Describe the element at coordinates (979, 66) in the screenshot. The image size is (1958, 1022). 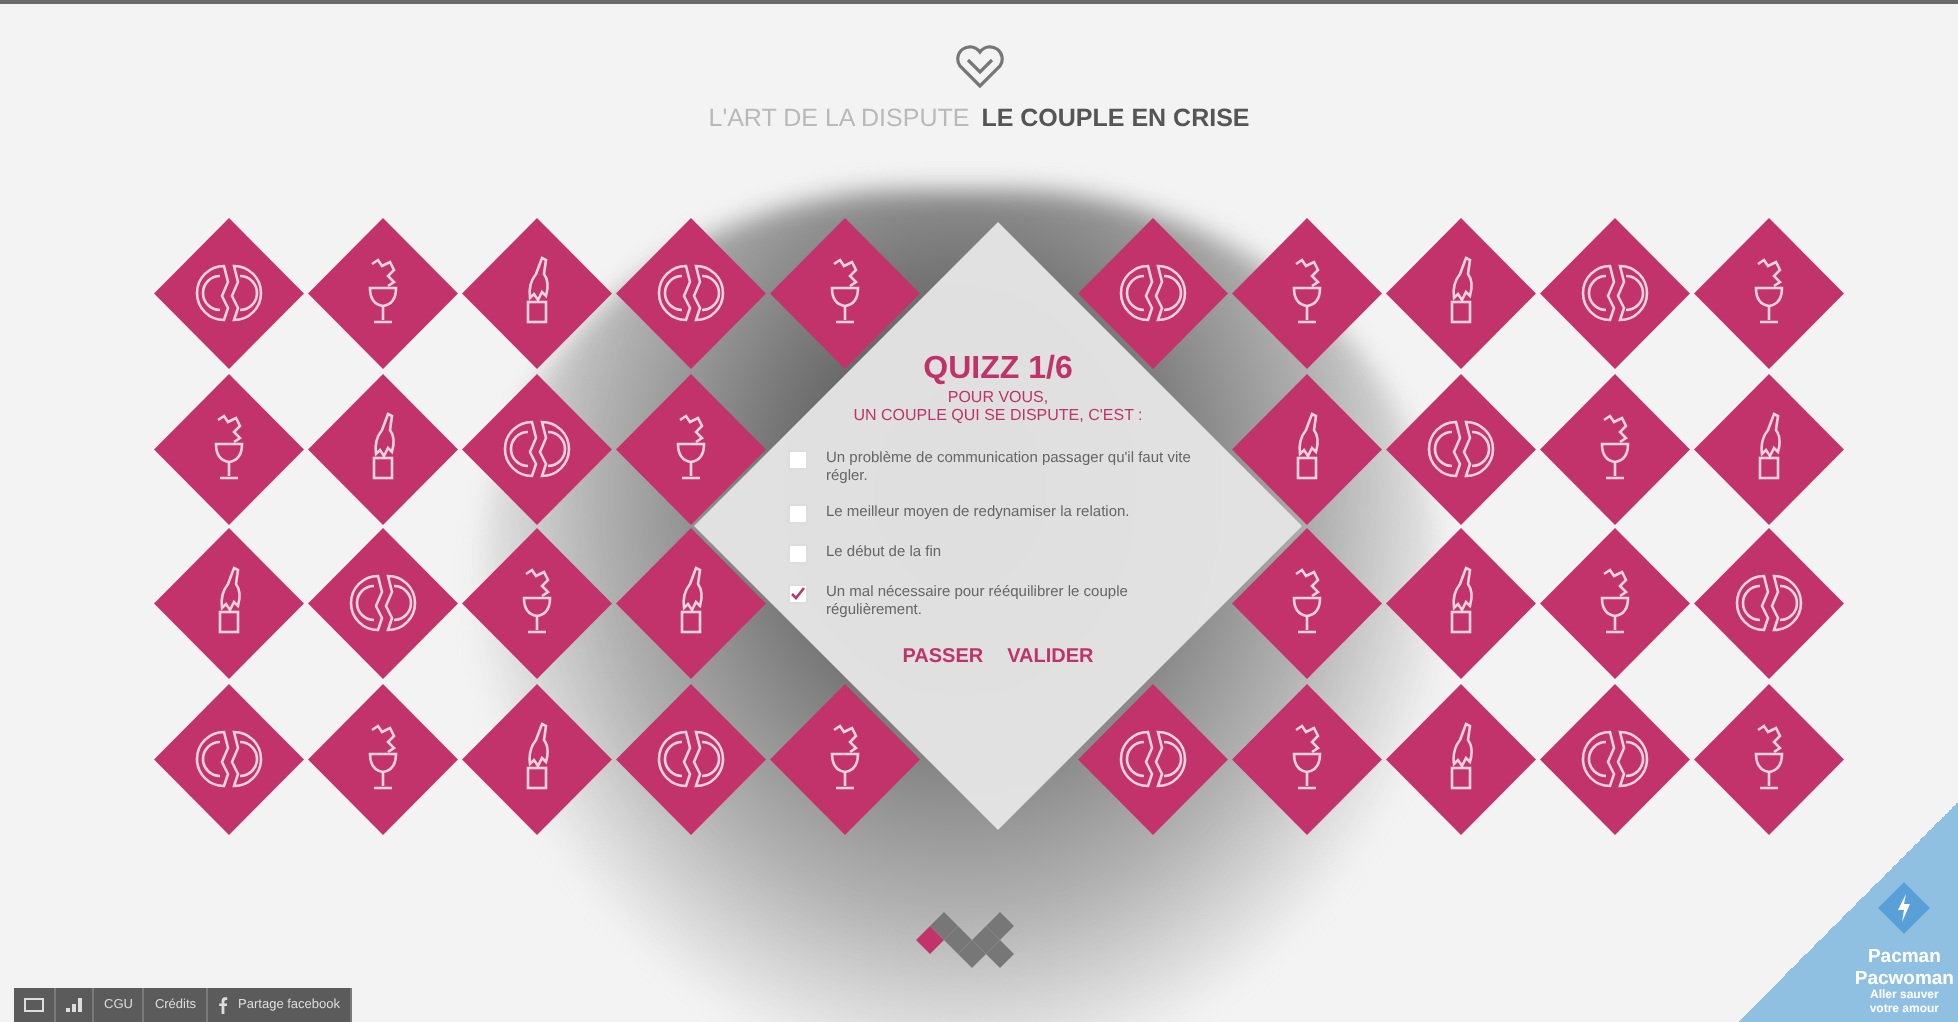
I see `heart-icon` at that location.